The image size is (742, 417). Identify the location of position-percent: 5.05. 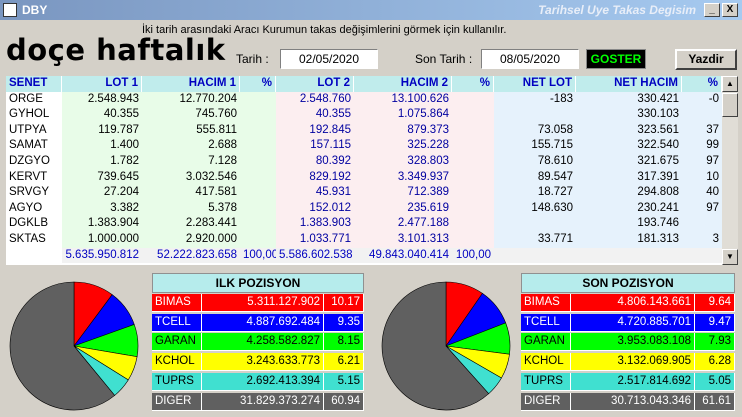
(715, 381).